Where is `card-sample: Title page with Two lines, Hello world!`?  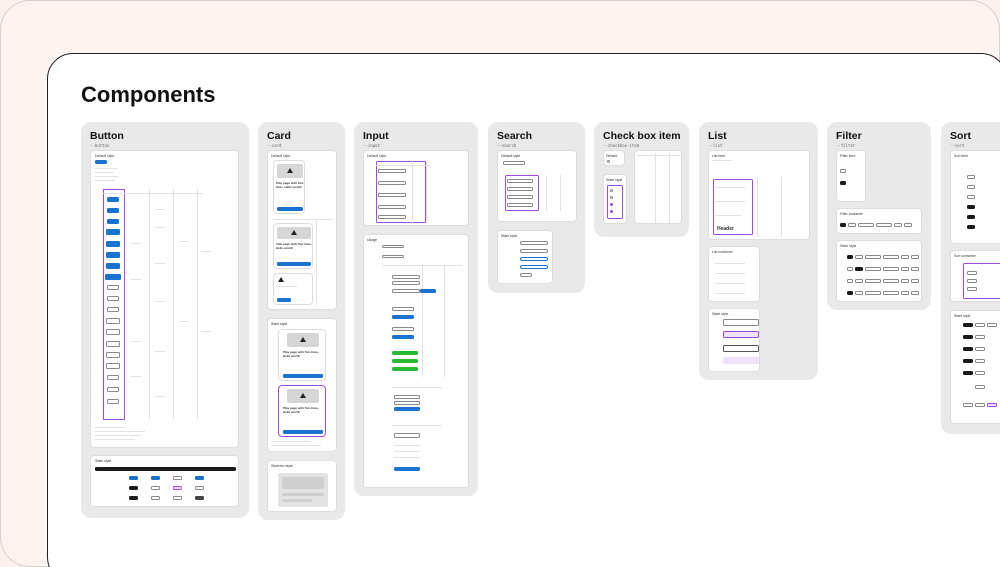 card-sample: Title page with Two lines, Hello world! is located at coordinates (293, 246).